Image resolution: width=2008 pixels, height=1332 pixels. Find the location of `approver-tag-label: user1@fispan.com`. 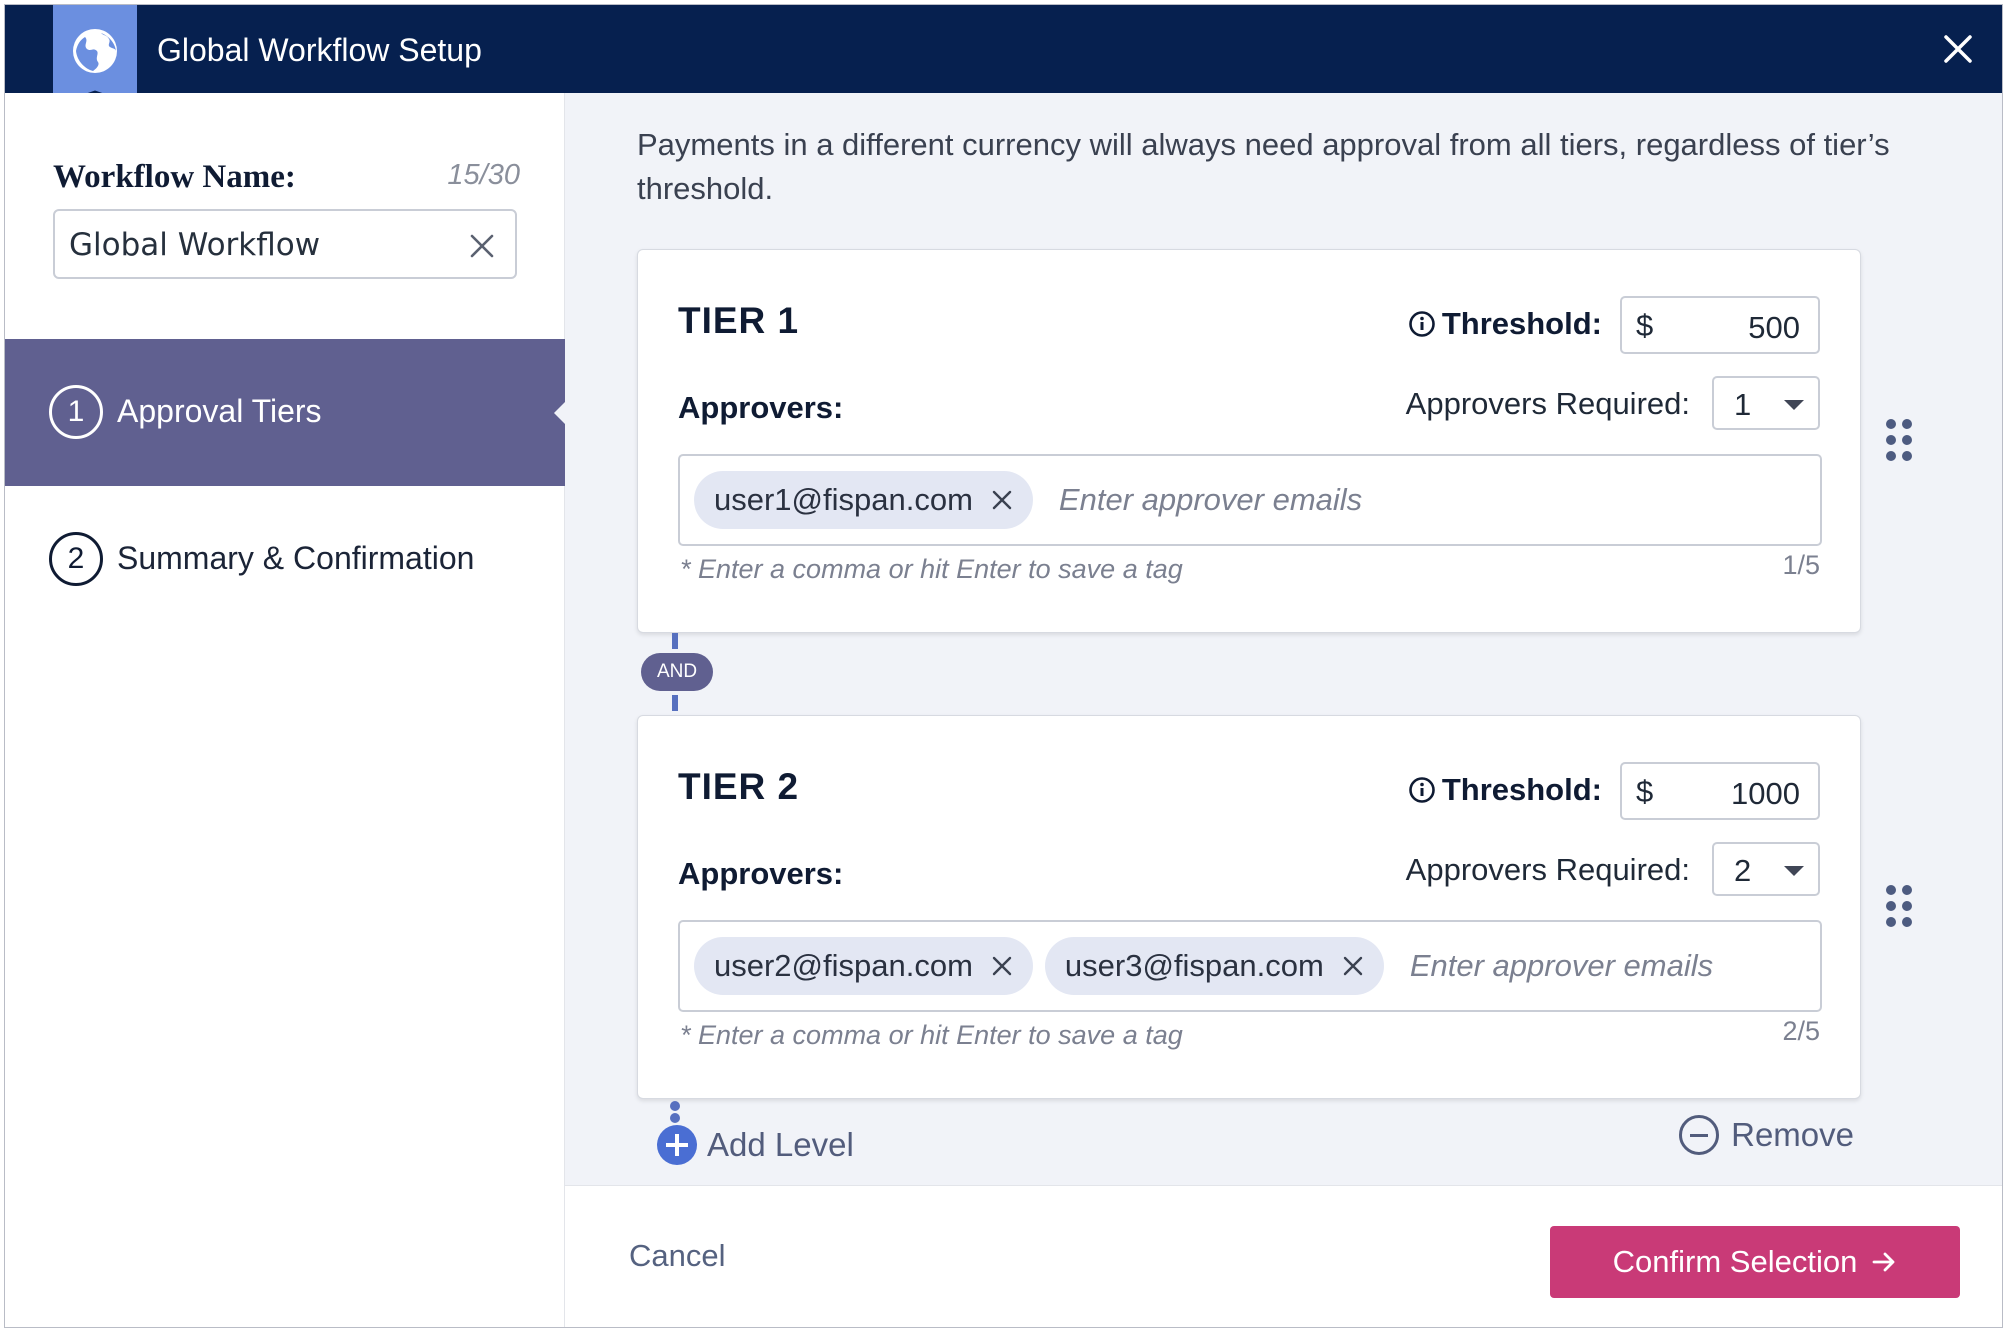

approver-tag-label: user1@fispan.com is located at coordinates (843, 499).